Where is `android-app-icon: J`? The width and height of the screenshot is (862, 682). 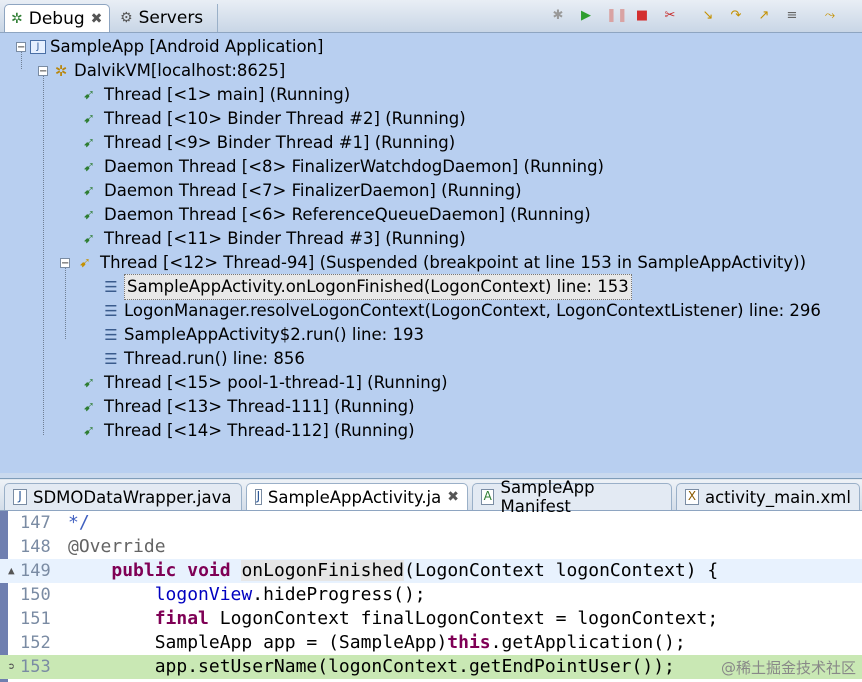
android-app-icon: J is located at coordinates (38, 47).